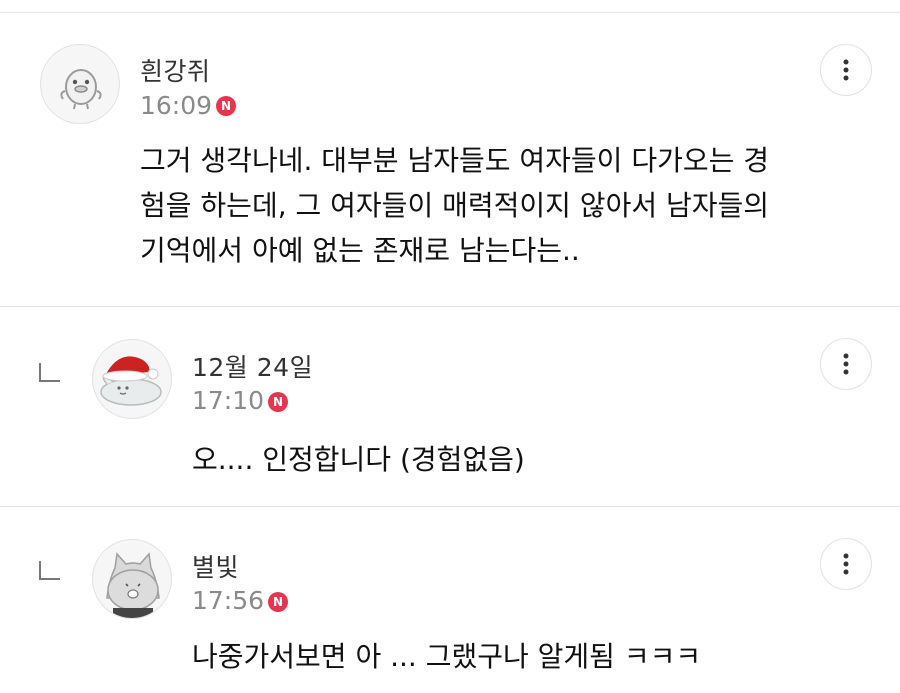  What do you see at coordinates (455, 160) in the screenshot?
I see `comment-text-line: 그거 생각나네. 대부분 남자들도 여자들이 다가오는 경` at bounding box center [455, 160].